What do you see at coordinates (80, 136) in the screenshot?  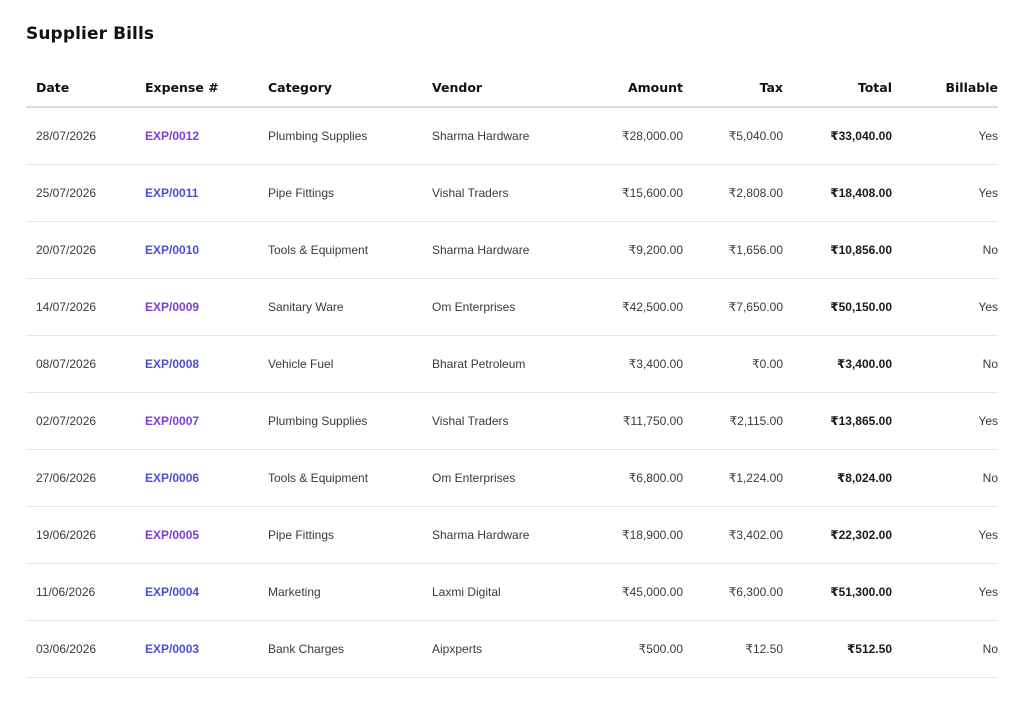 I see `cell-date: 28/07/2026` at bounding box center [80, 136].